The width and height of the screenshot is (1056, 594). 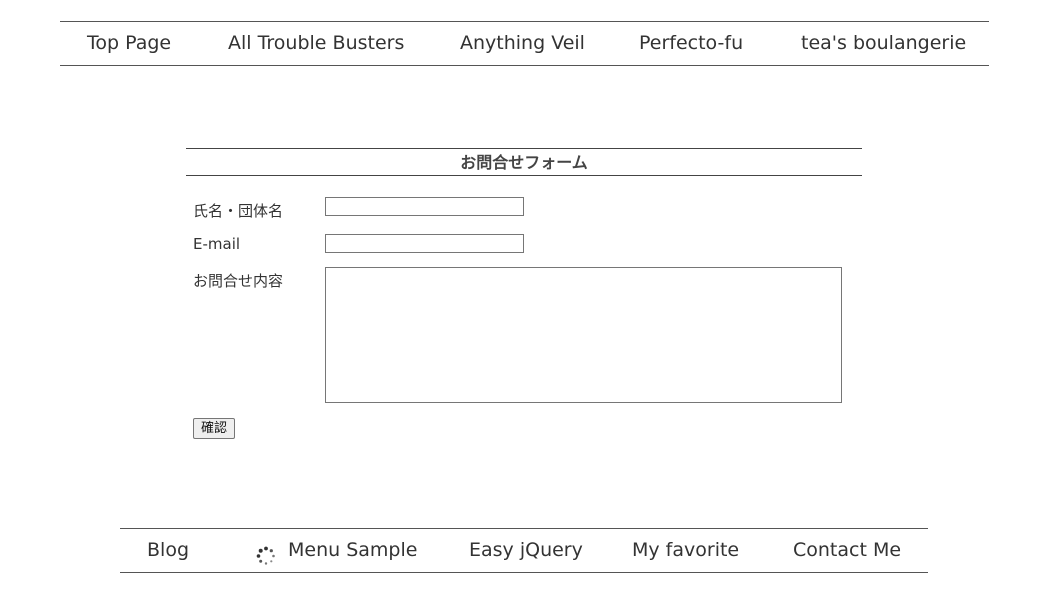 What do you see at coordinates (583, 335) in the screenshot?
I see `message-textarea` at bounding box center [583, 335].